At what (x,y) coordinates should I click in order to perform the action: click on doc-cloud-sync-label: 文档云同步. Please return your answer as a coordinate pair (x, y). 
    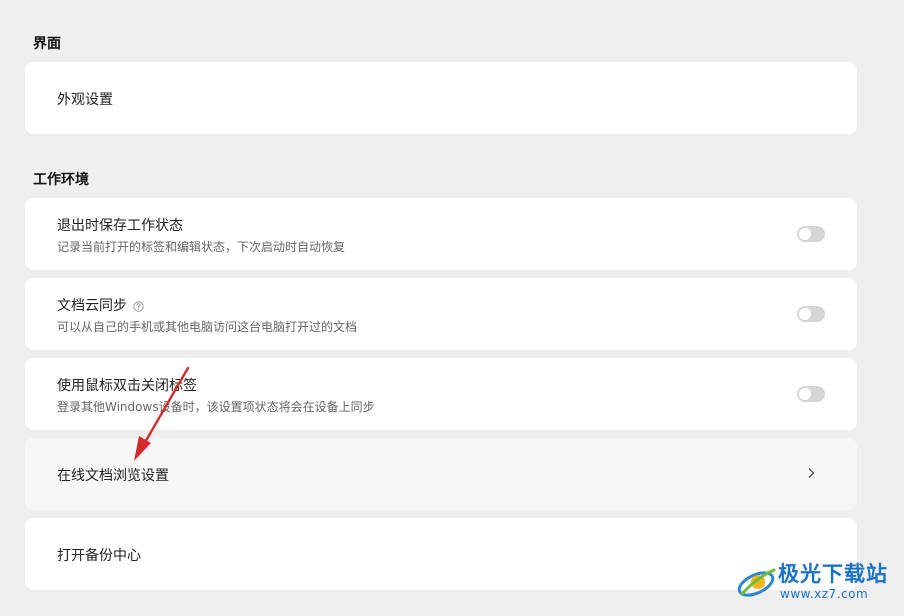
    Looking at the image, I should click on (92, 306).